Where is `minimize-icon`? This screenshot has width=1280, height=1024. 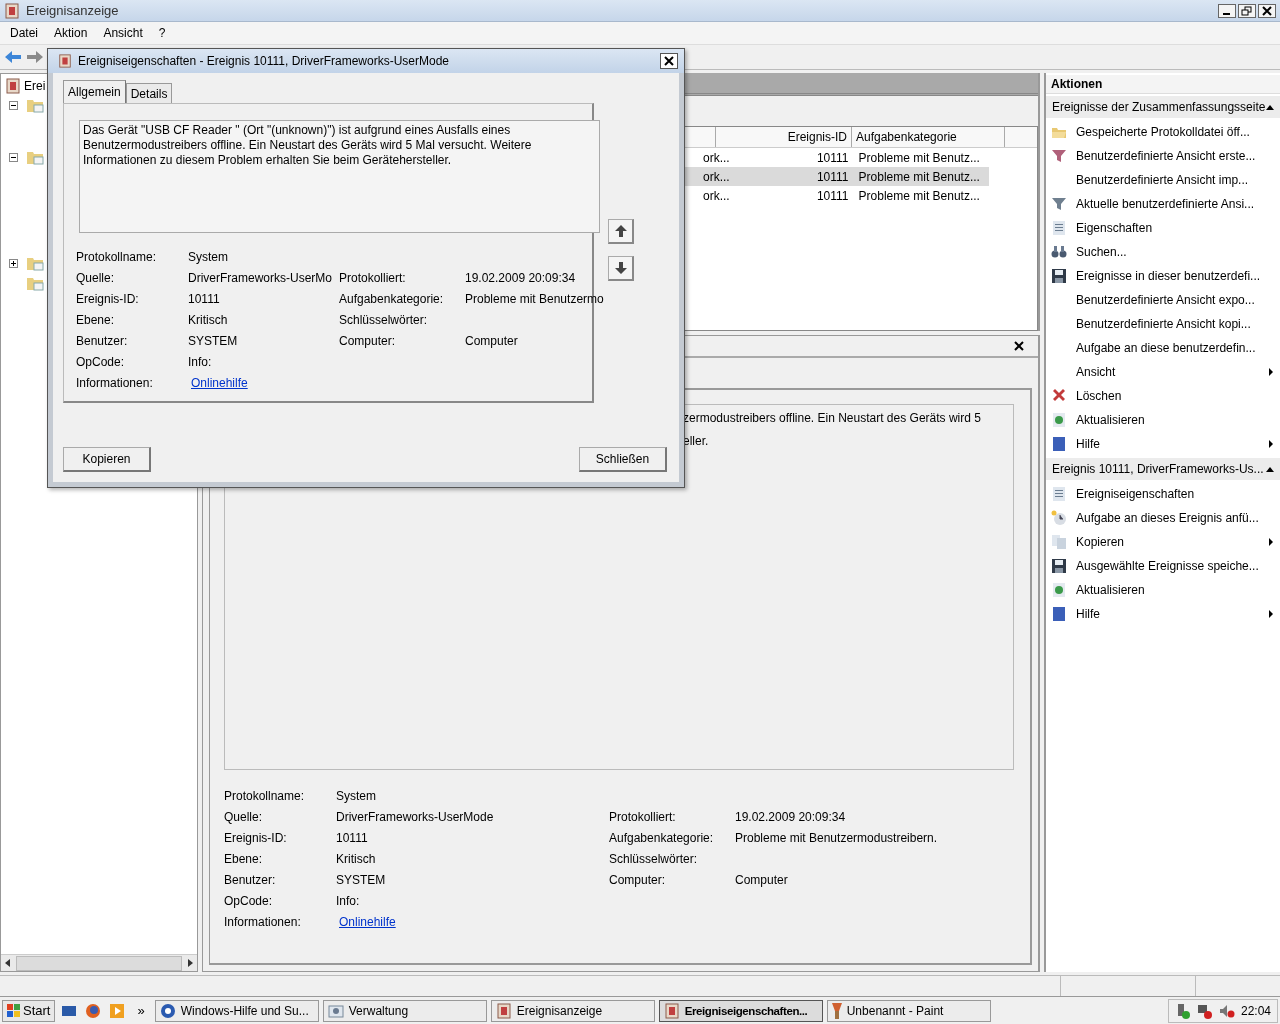 minimize-icon is located at coordinates (1227, 10).